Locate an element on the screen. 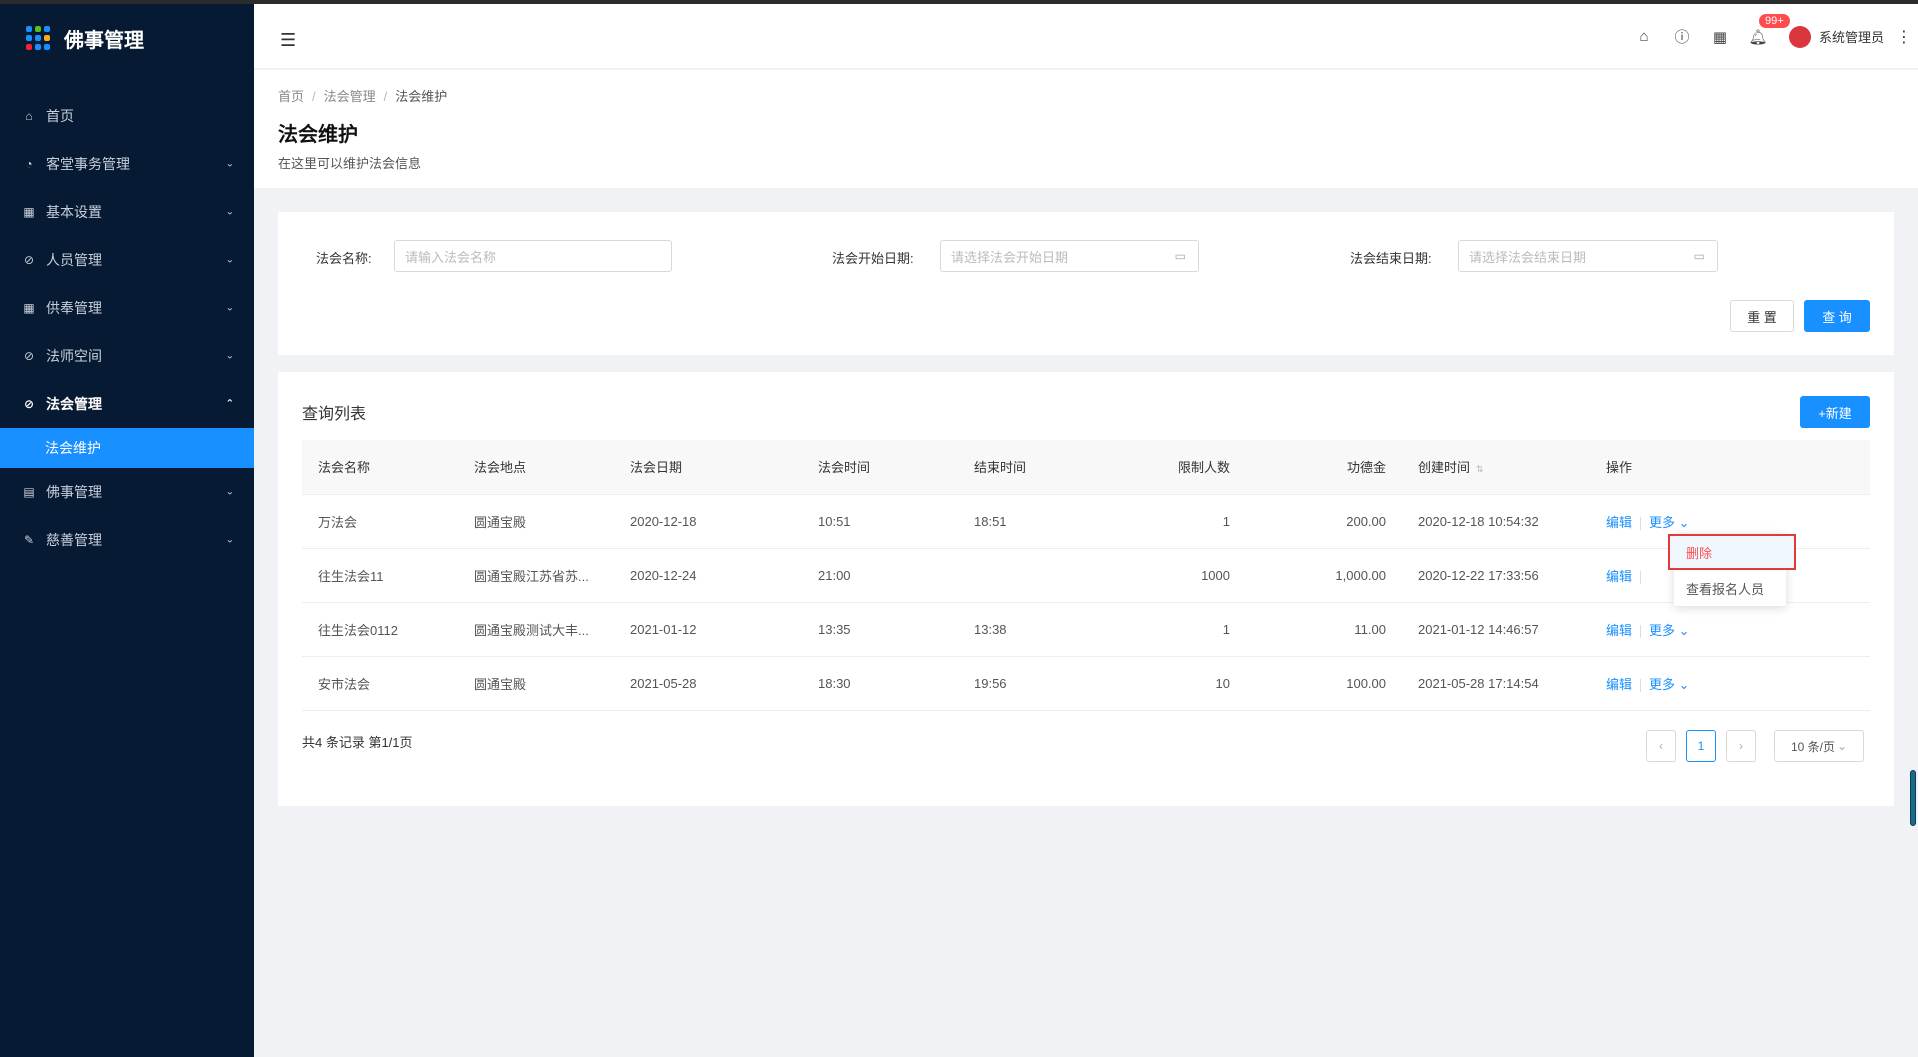 Image resolution: width=1918 pixels, height=1057 pixels. column-header: 功德金 is located at coordinates (1324, 467).